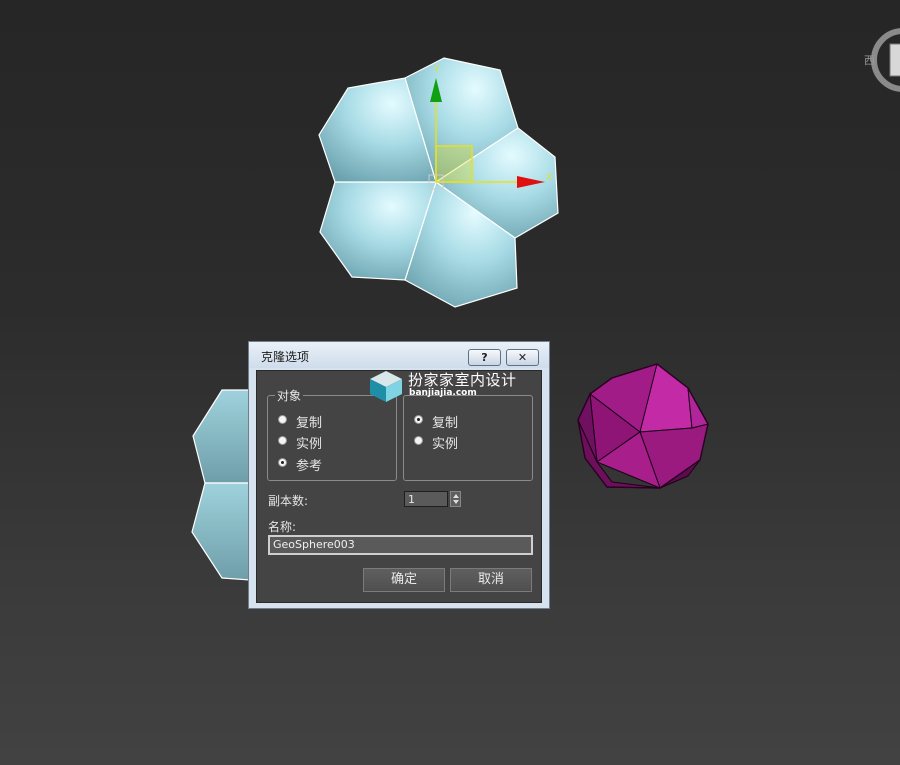  Describe the element at coordinates (332, 434) in the screenshot. I see `object-group: 对象 复制 实例 参考` at that location.